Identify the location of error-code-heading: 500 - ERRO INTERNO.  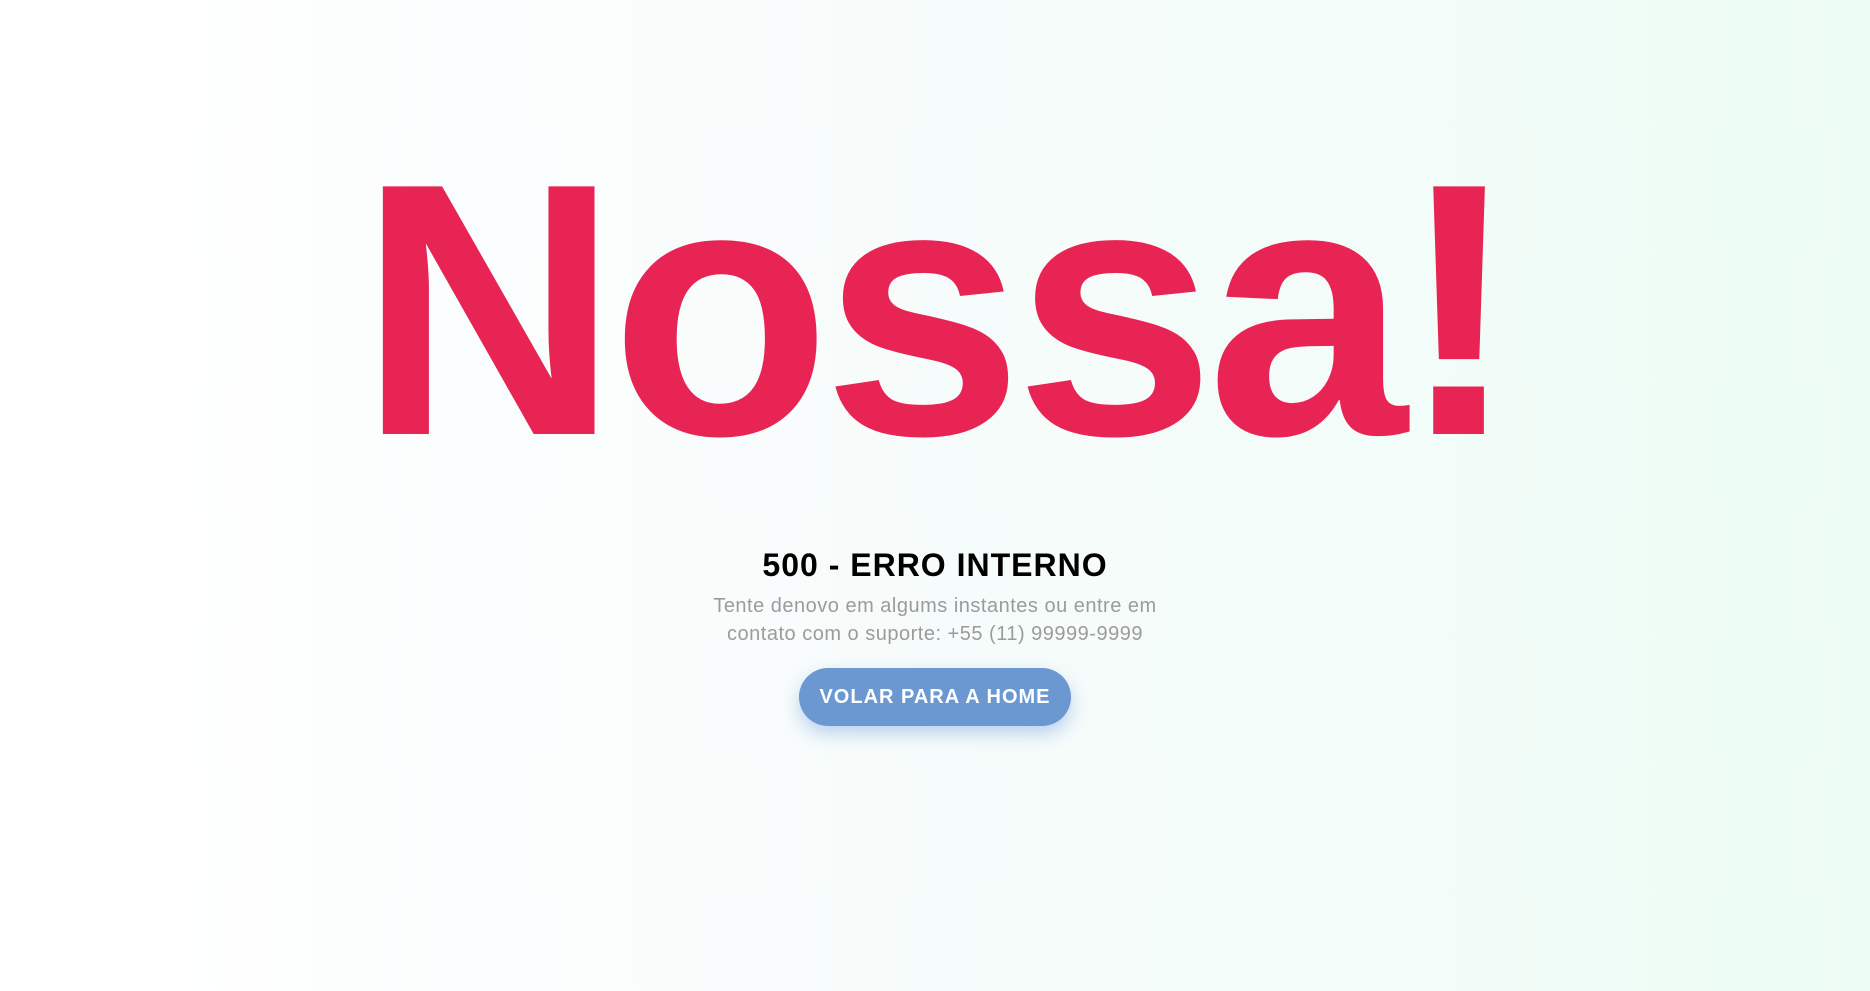
(935, 565).